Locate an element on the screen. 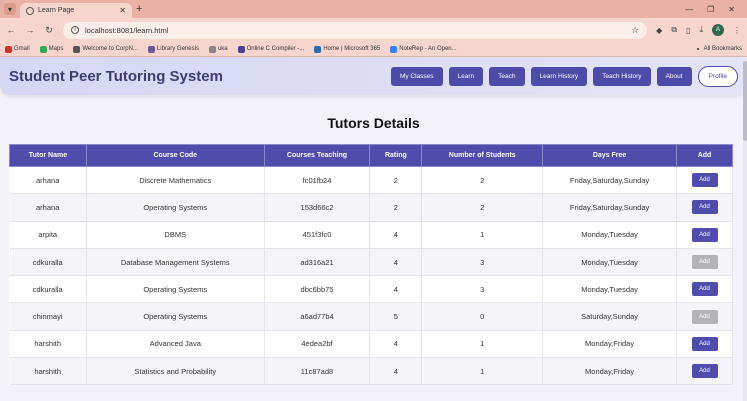  nav-my-classes: My Classes is located at coordinates (416, 76).